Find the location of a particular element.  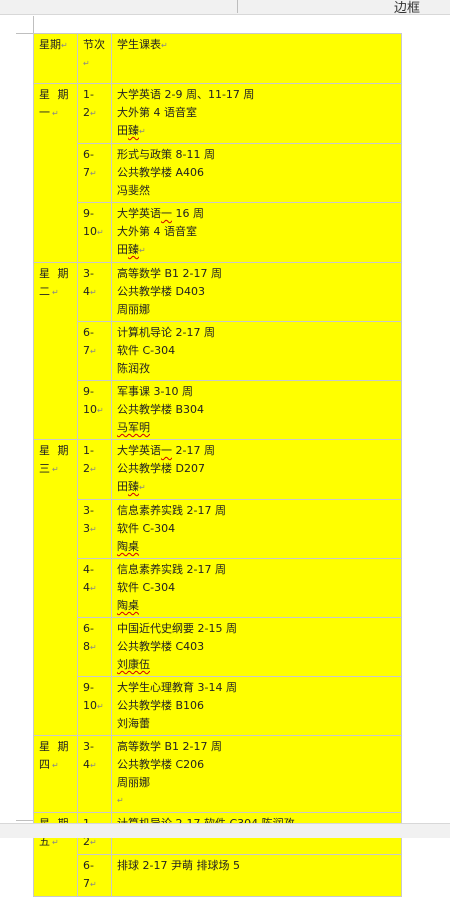

course-name: 军事课 3-10 周 is located at coordinates (155, 391).